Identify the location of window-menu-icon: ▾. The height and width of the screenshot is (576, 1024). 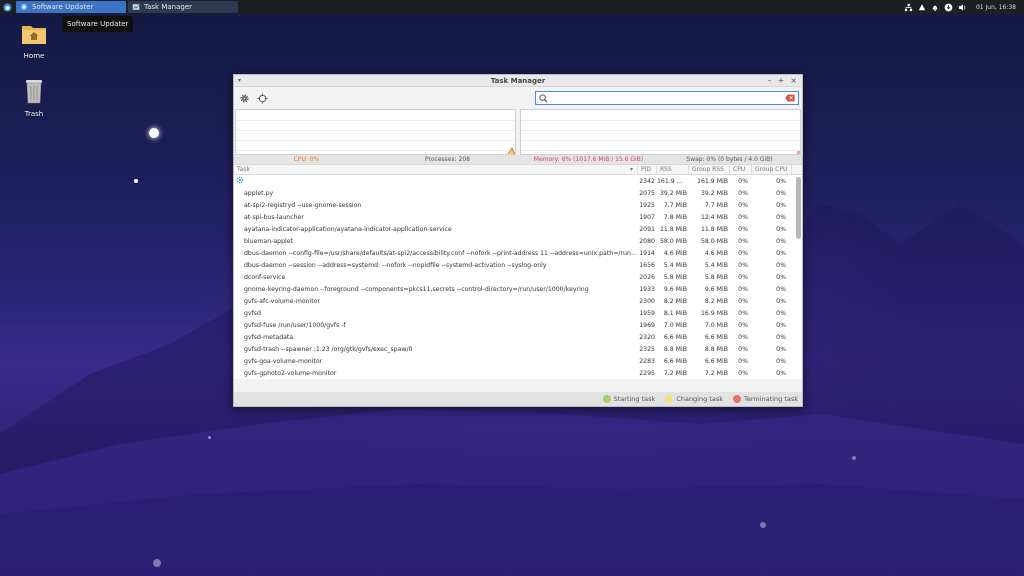
(242, 80).